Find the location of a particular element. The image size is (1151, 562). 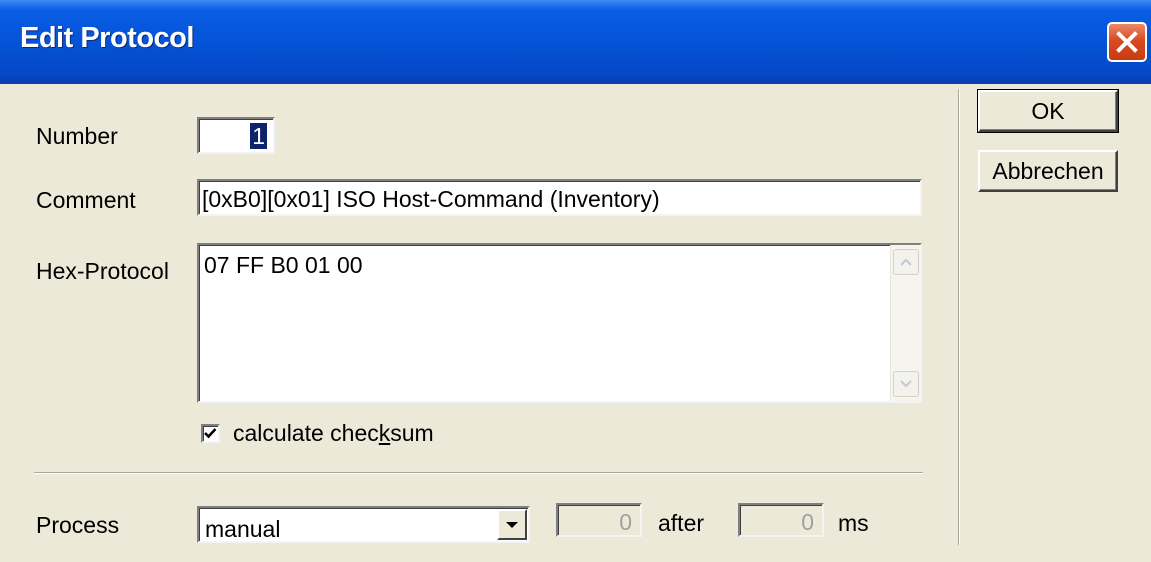

hex-protocol-value: 07 FF B0 01 00 is located at coordinates (283, 265).